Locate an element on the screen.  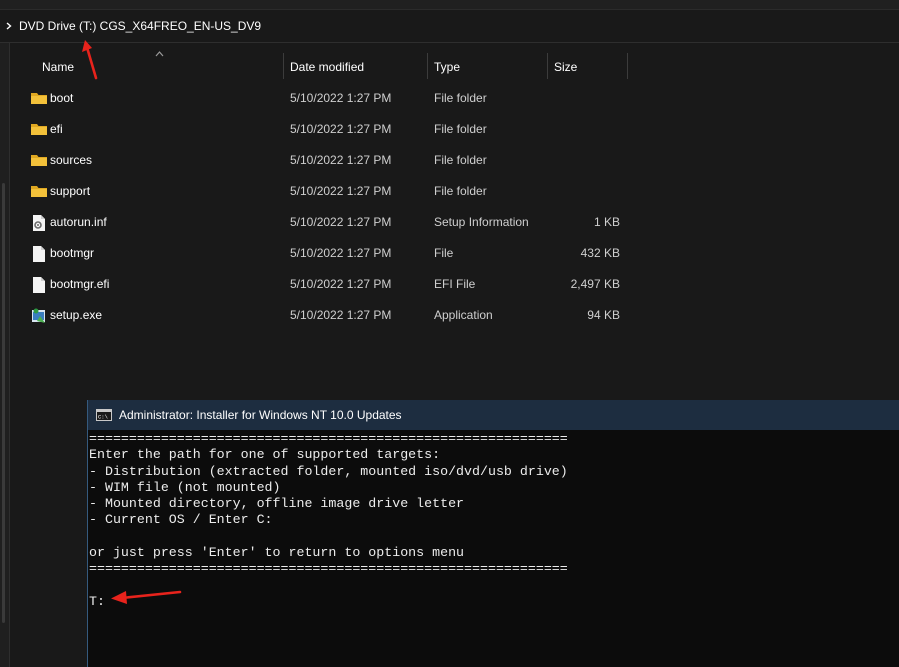
file-size: 94 KB is located at coordinates (603, 315).